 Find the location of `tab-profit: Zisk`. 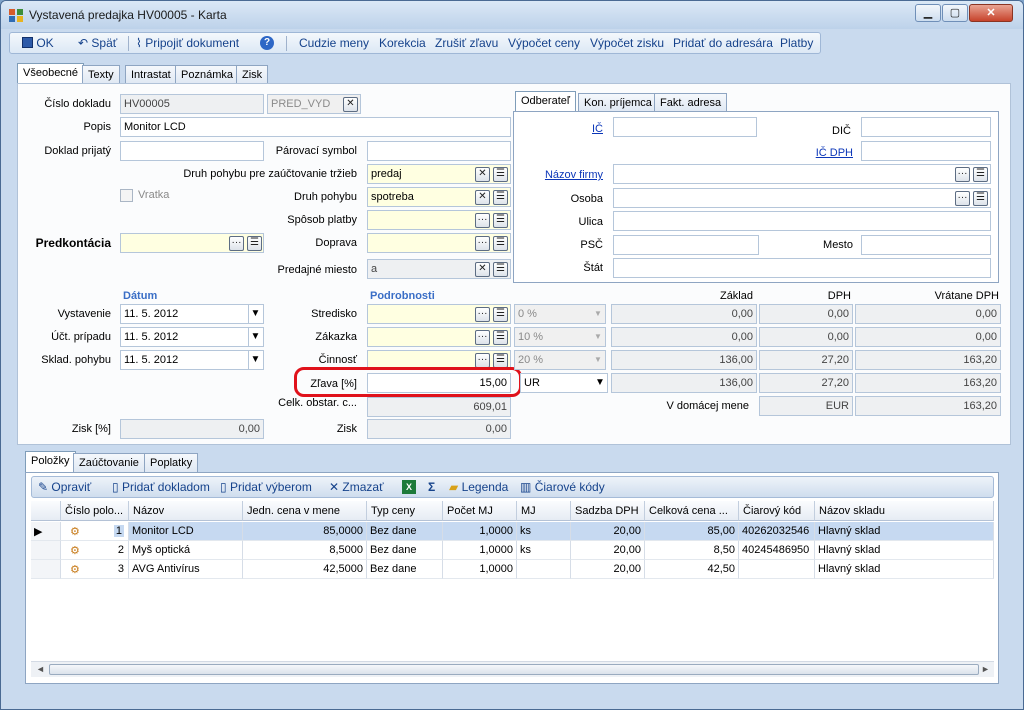

tab-profit: Zisk is located at coordinates (252, 74).